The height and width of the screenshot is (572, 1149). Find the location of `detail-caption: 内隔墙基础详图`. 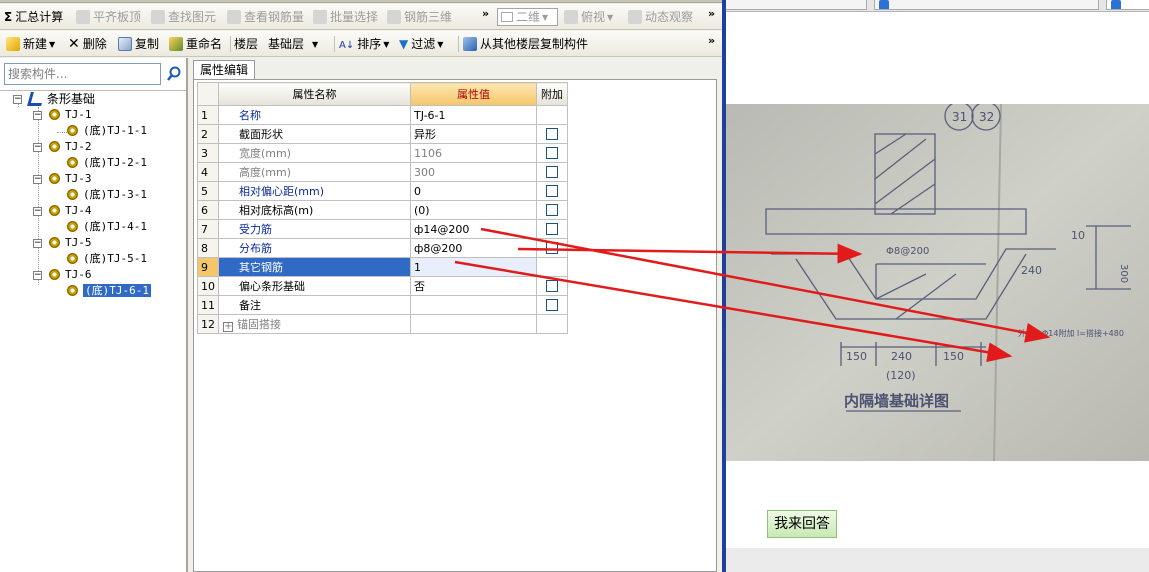

detail-caption: 内隔墙基础详图 is located at coordinates (896, 401).